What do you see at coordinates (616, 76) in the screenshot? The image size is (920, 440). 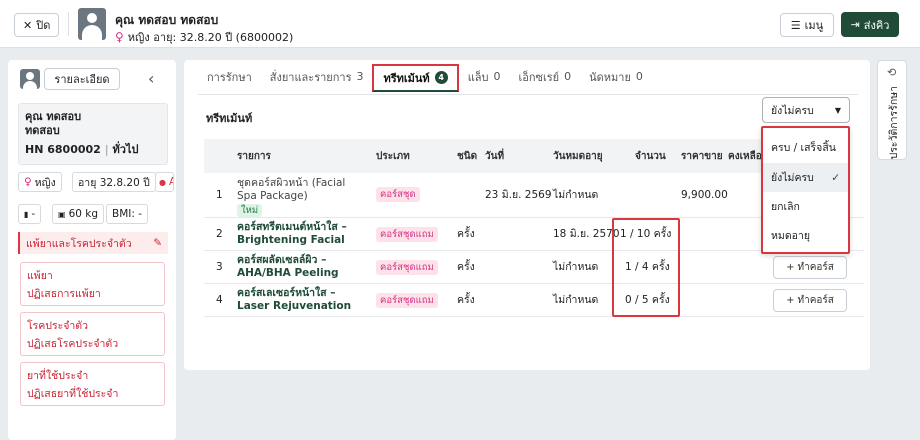 I see `tab-appointments: นัดหมาย 0` at bounding box center [616, 76].